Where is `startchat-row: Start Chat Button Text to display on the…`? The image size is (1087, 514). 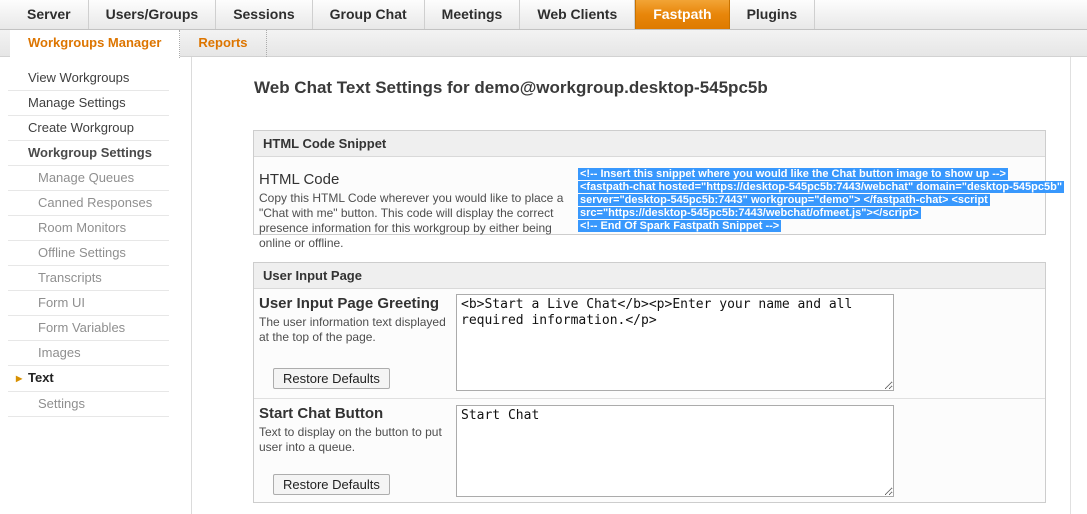 startchat-row: Start Chat Button Text to display on the… is located at coordinates (649, 451).